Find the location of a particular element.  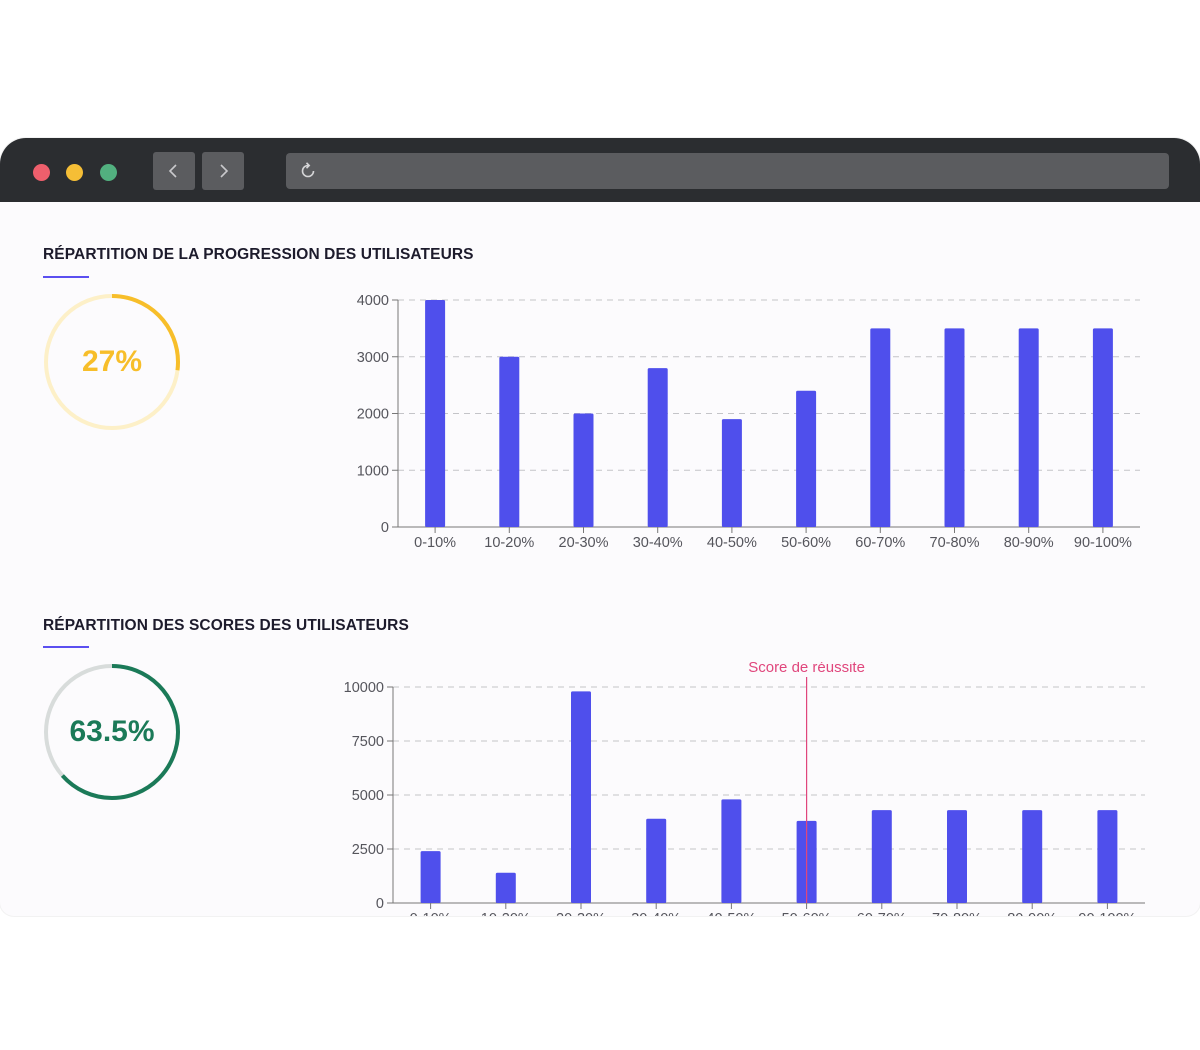

y-tick-label: 10000 is located at coordinates (364, 688).